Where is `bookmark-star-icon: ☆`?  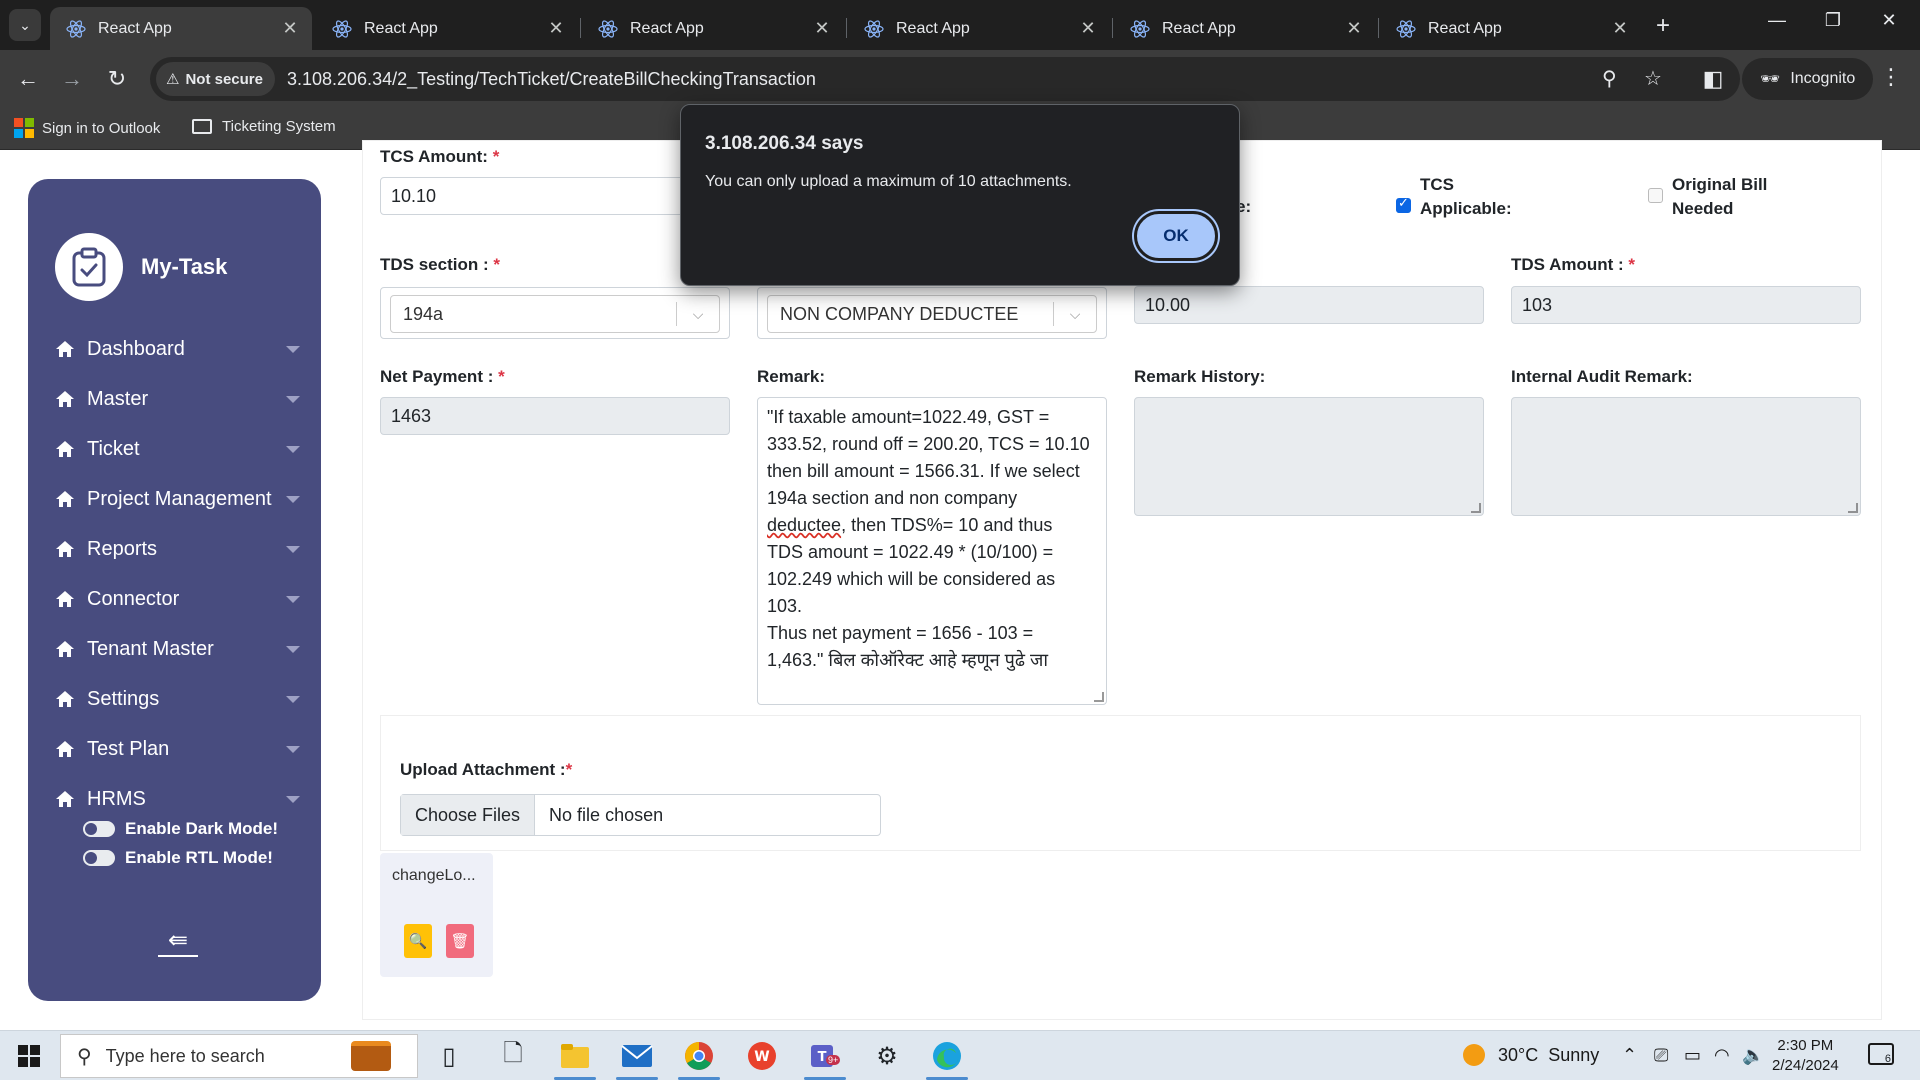 bookmark-star-icon: ☆ is located at coordinates (1653, 78).